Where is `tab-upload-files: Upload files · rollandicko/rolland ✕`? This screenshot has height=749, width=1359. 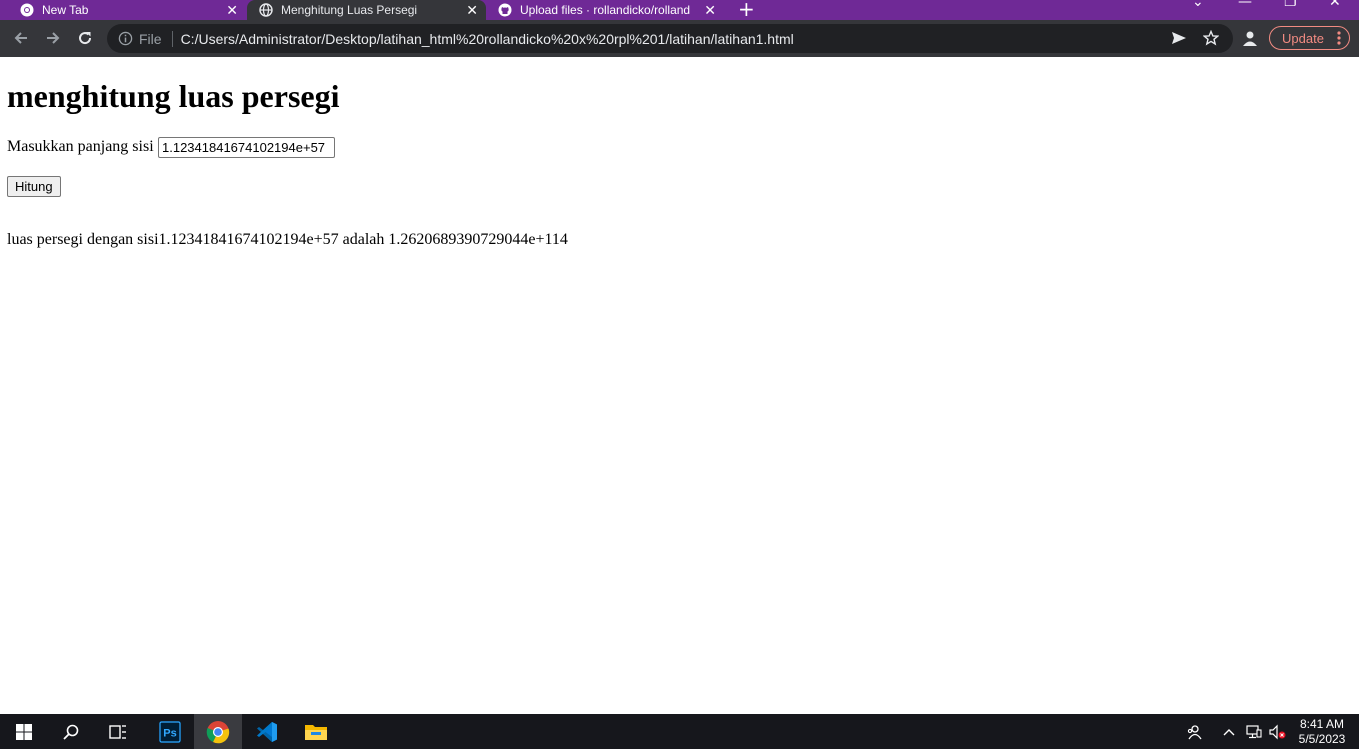
tab-upload-files: Upload files · rollandicko/rolland ✕ is located at coordinates (605, 10).